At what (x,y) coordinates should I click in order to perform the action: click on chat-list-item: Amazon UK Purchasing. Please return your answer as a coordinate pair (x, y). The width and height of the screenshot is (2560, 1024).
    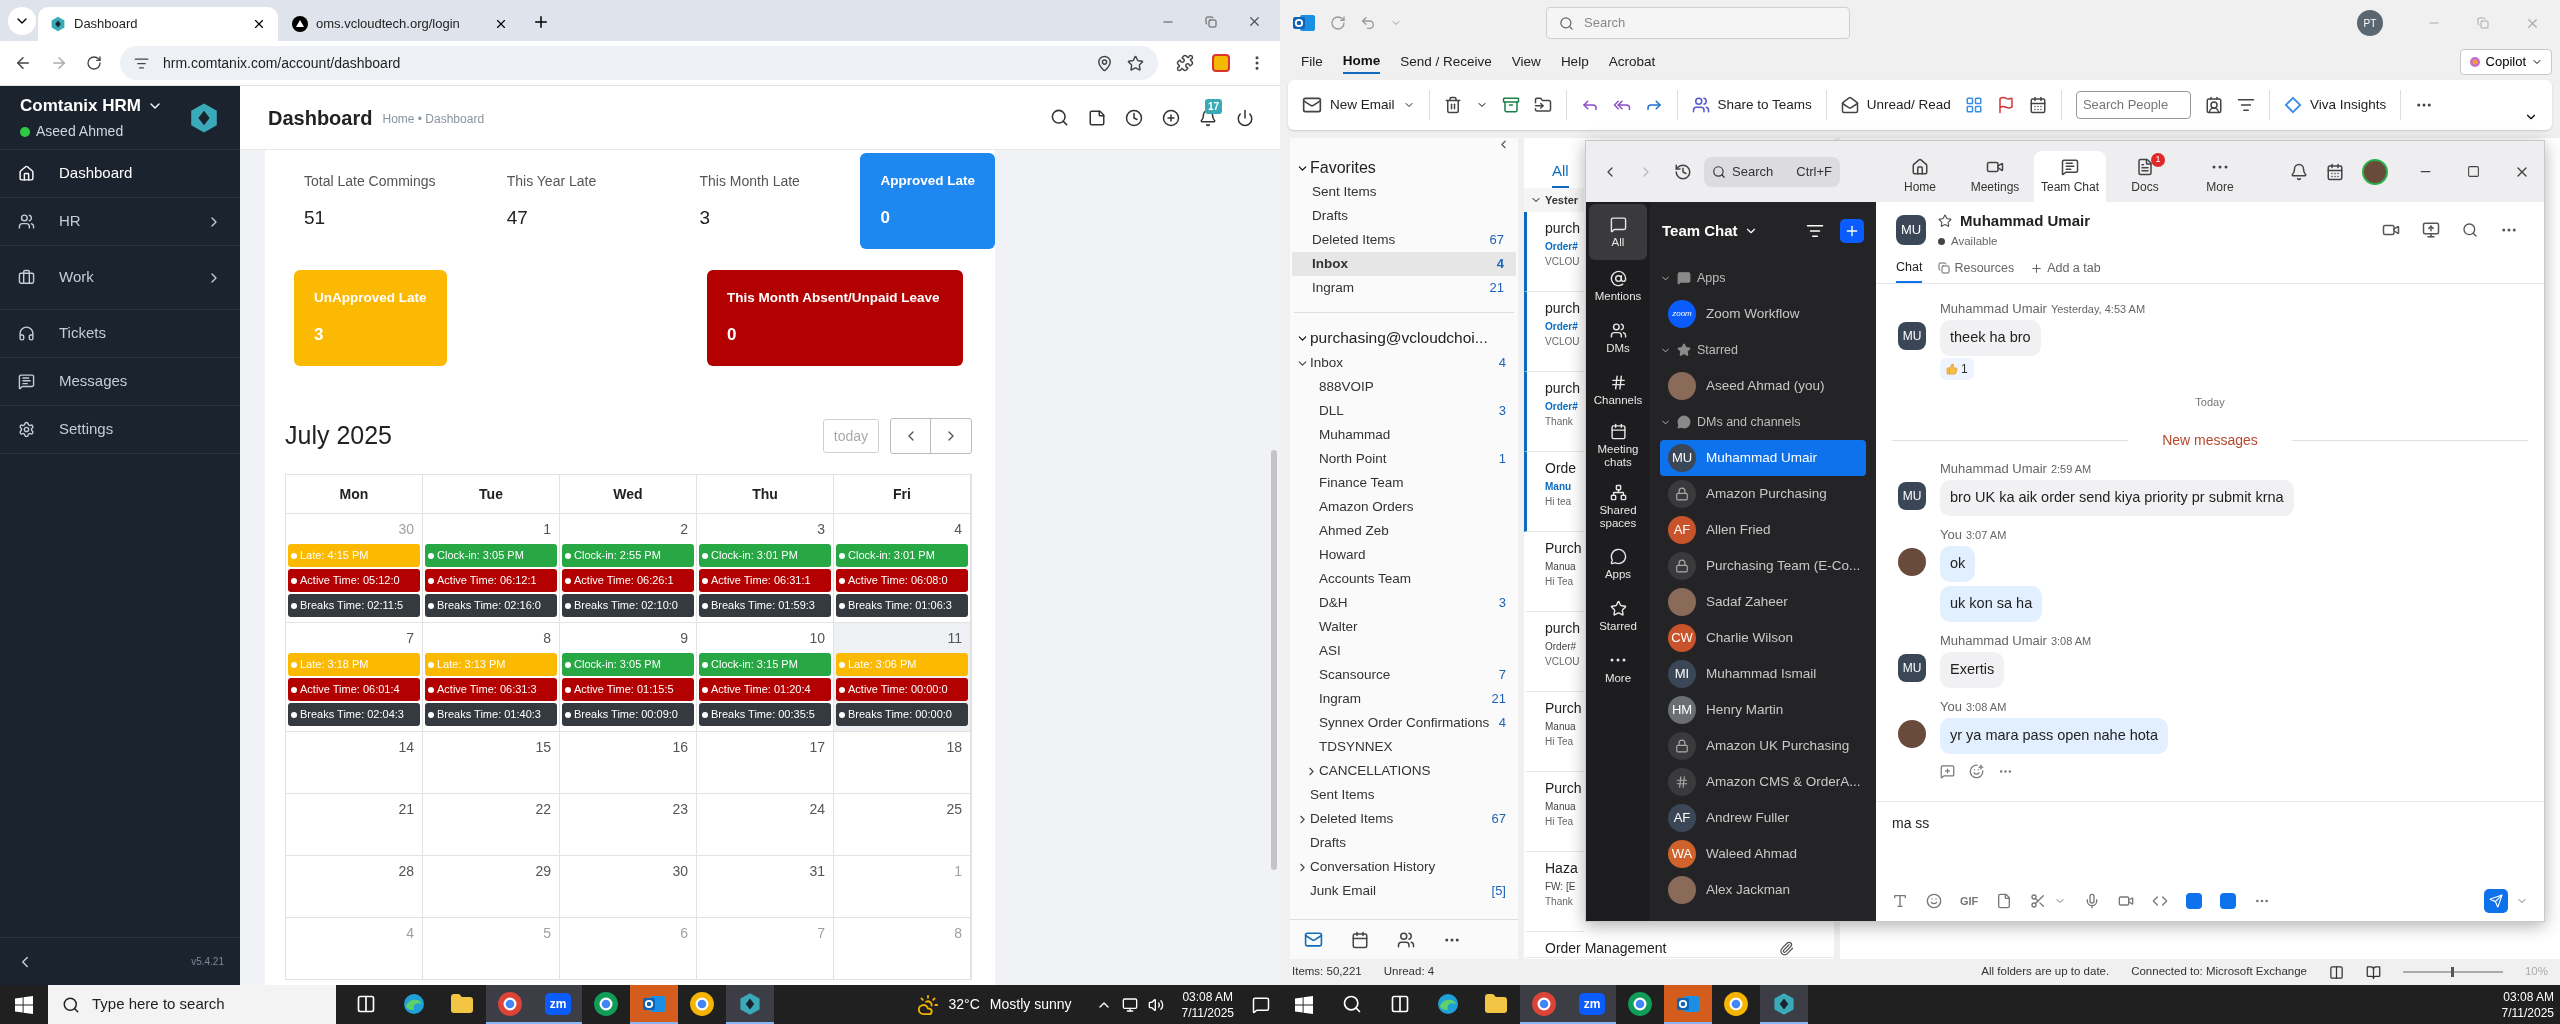
    Looking at the image, I should click on (1763, 746).